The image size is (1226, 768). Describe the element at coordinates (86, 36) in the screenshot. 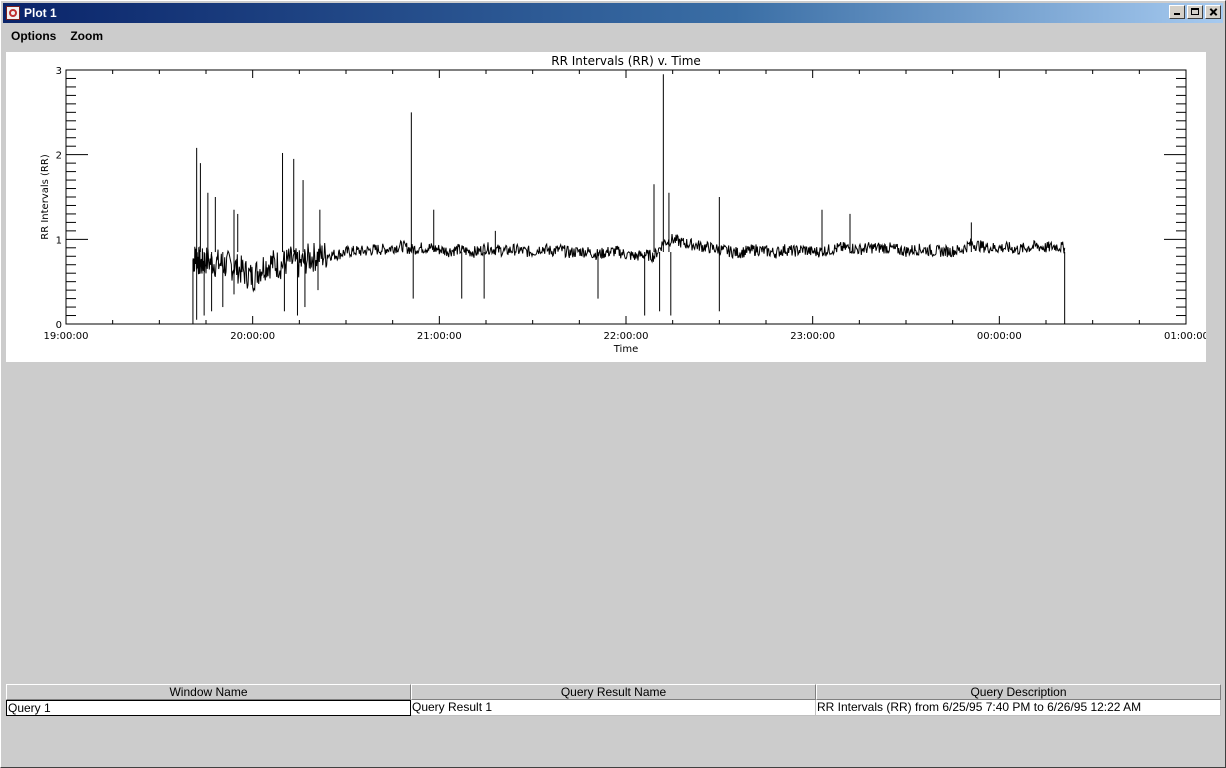

I see `menu-zoom: Zoom` at that location.